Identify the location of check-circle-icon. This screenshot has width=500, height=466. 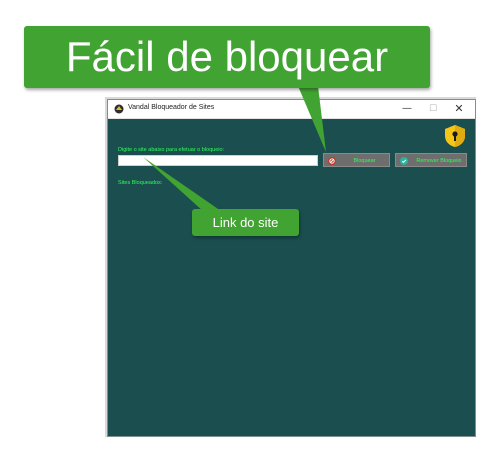
(404, 161).